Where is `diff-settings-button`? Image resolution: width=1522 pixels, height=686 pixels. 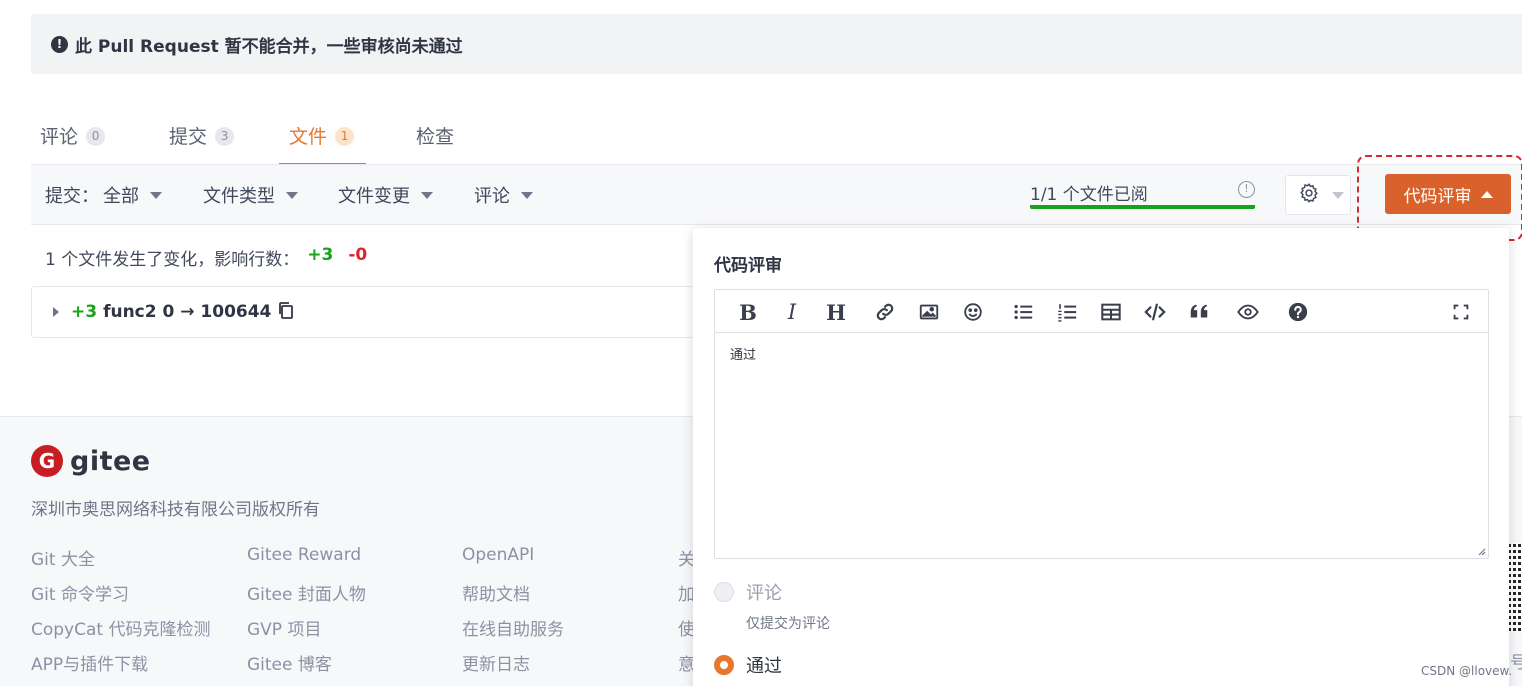
diff-settings-button is located at coordinates (1318, 195).